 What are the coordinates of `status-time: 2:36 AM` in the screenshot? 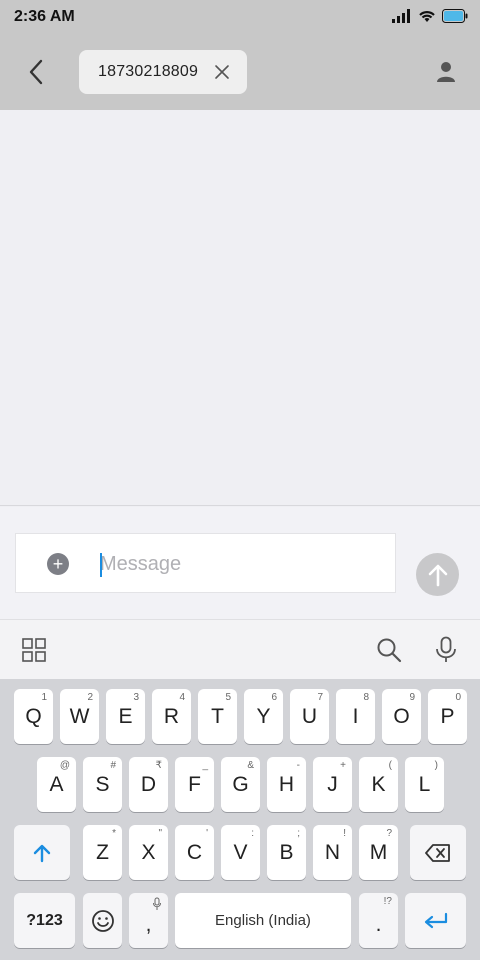 It's located at (44, 16).